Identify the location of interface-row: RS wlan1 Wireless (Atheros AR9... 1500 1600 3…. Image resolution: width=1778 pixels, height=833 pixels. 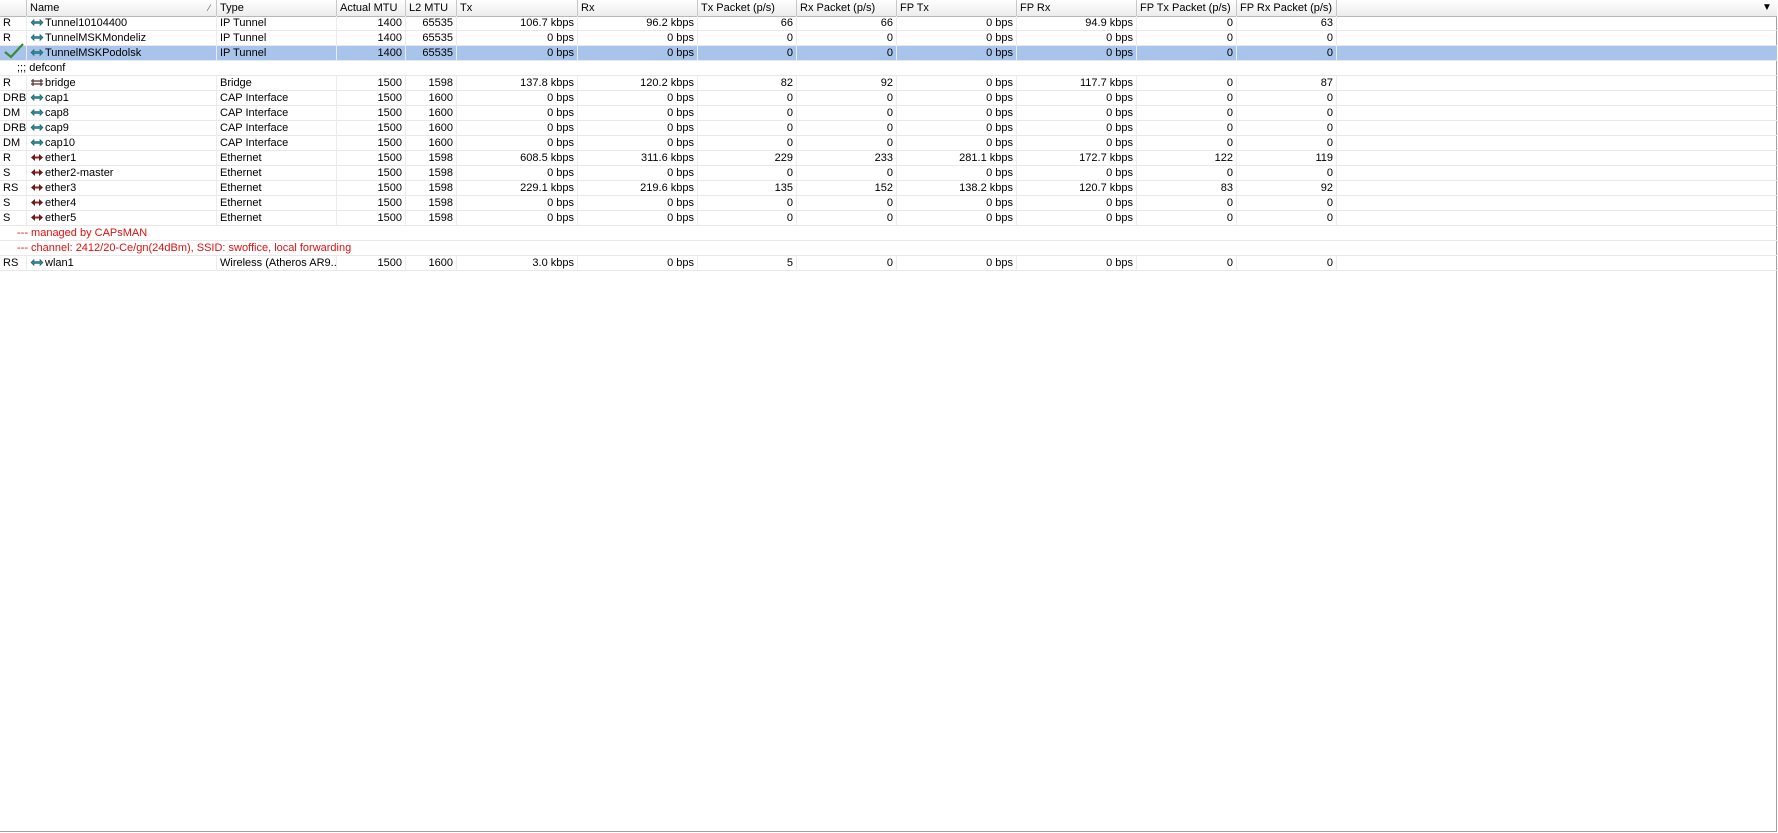
(888, 263).